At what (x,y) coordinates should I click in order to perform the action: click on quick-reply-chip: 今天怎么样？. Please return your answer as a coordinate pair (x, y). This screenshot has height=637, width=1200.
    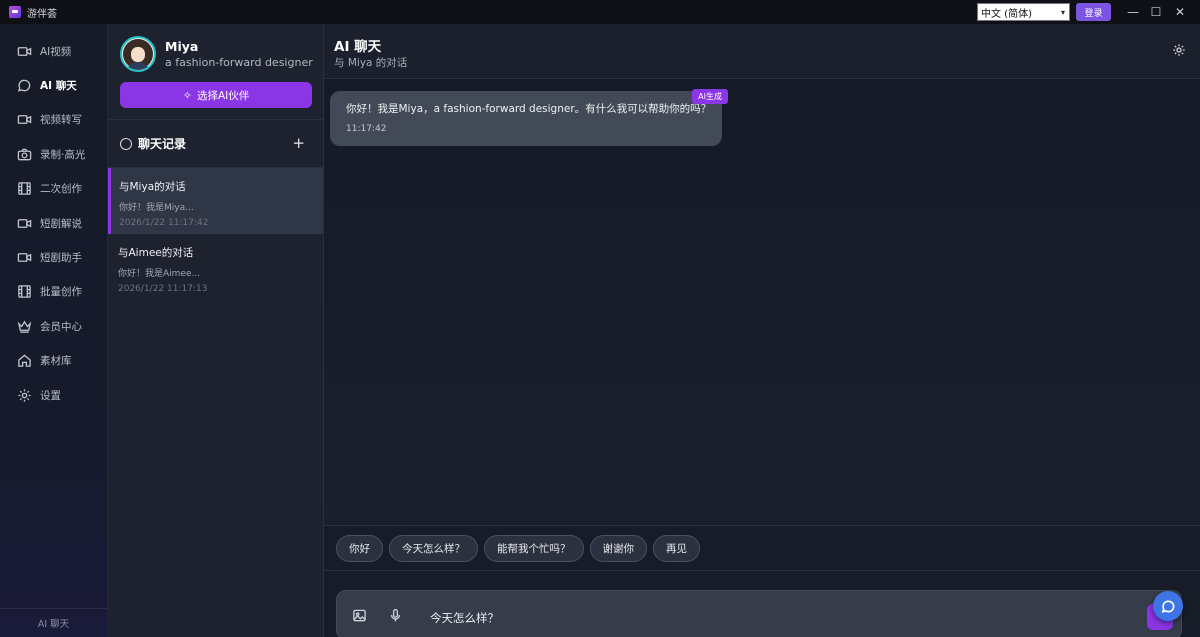
    Looking at the image, I should click on (433, 548).